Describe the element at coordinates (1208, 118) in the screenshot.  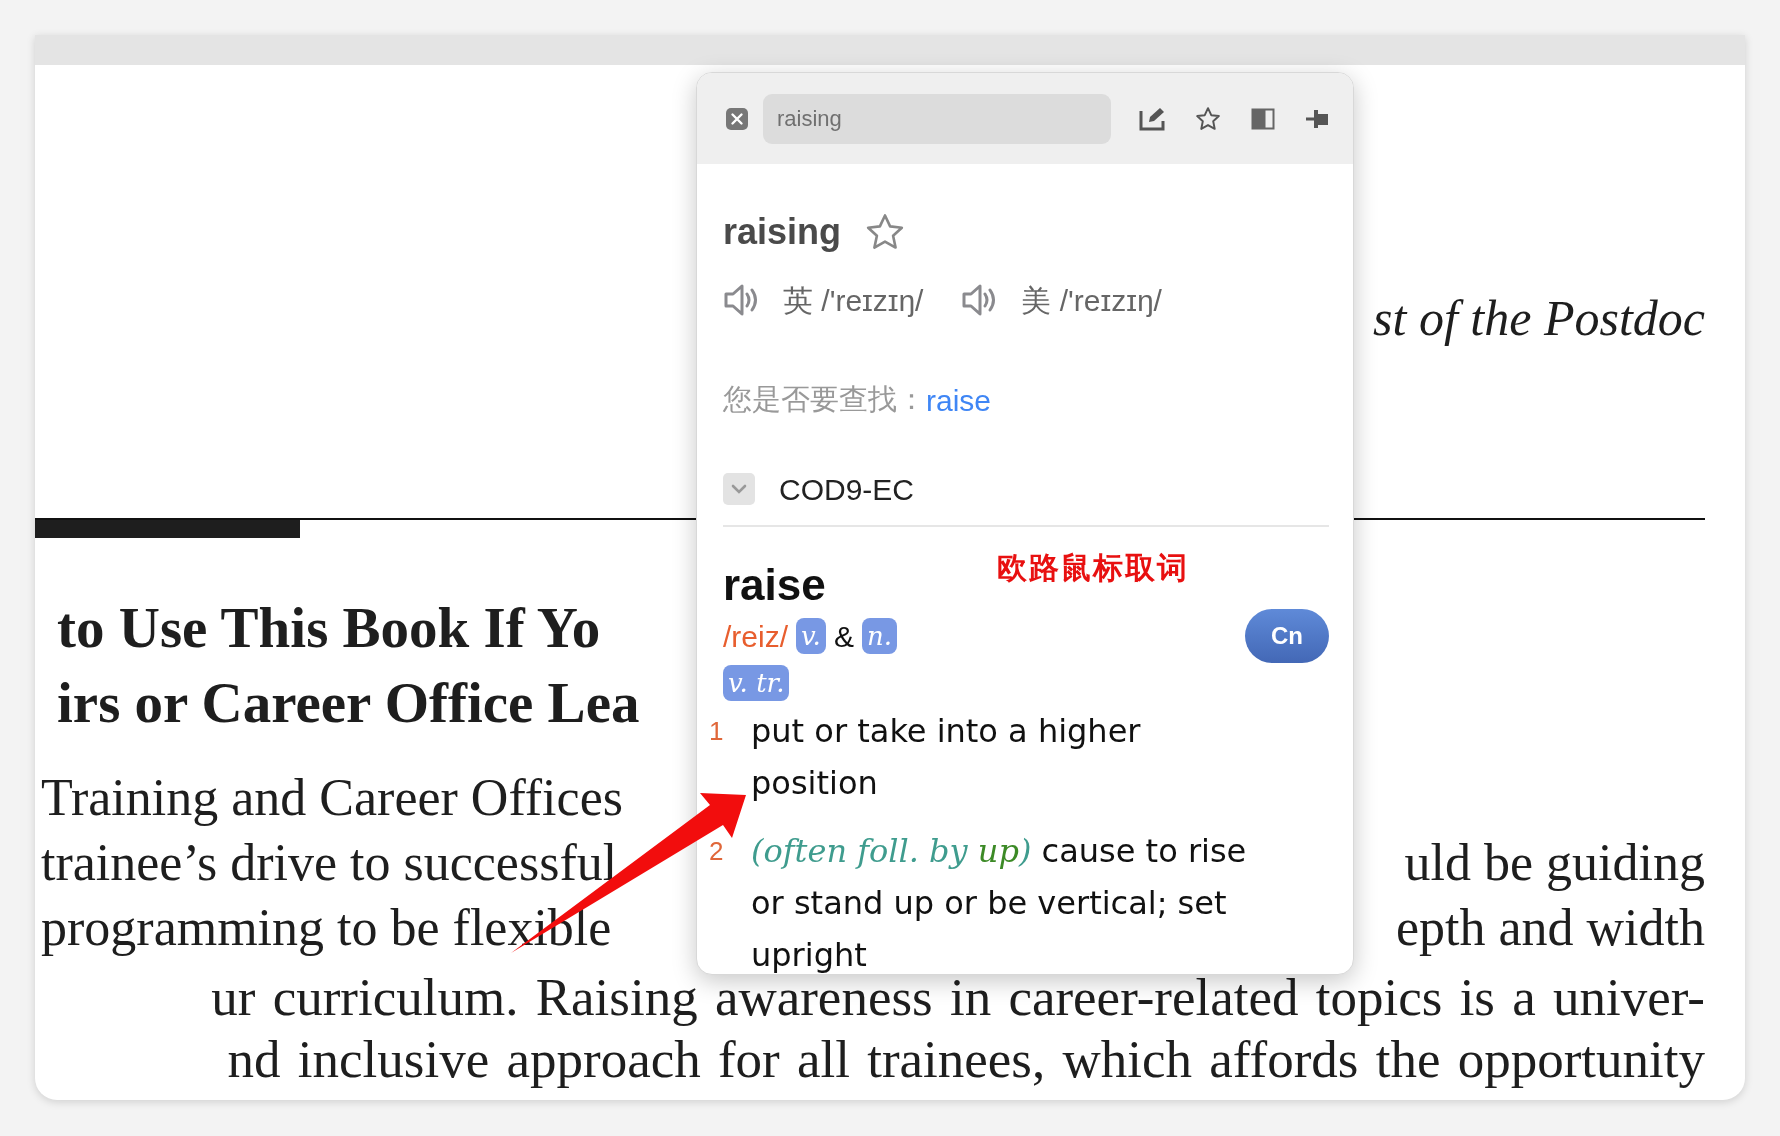
I see `star-icon` at that location.